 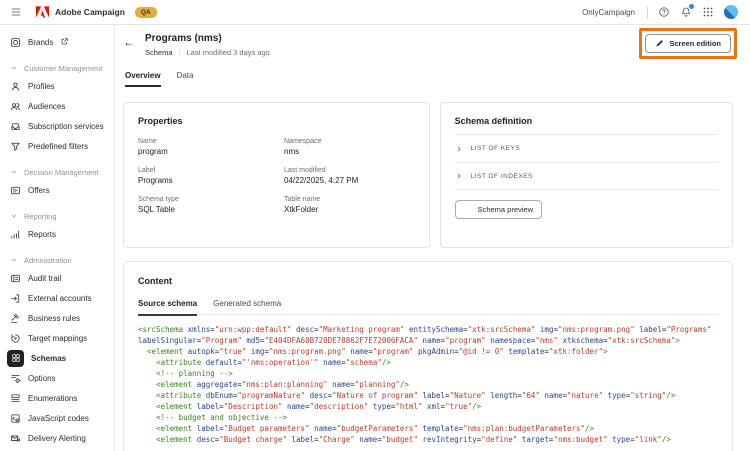 What do you see at coordinates (153, 151) in the screenshot?
I see `property-value: program` at bounding box center [153, 151].